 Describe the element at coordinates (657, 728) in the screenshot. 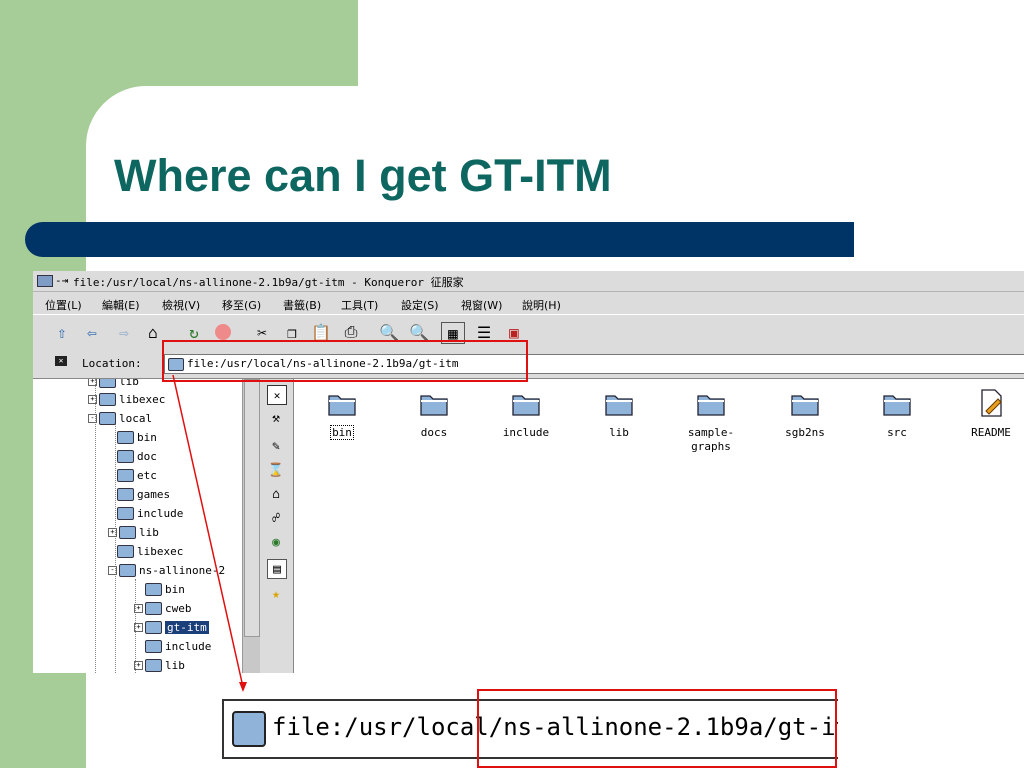

I see `path-highlight-box` at that location.